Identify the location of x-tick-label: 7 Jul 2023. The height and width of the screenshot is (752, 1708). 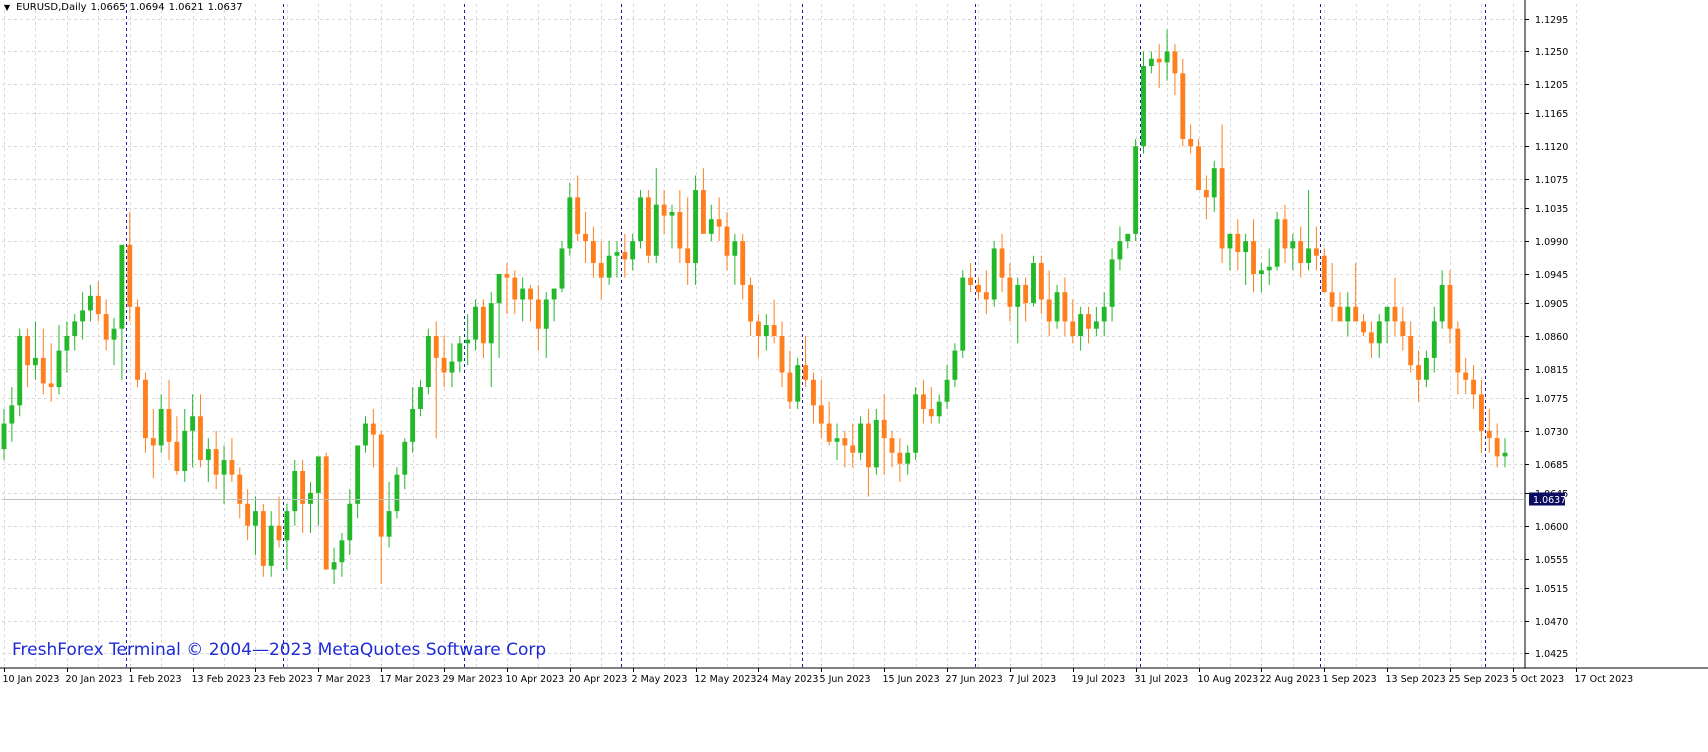
(1033, 679).